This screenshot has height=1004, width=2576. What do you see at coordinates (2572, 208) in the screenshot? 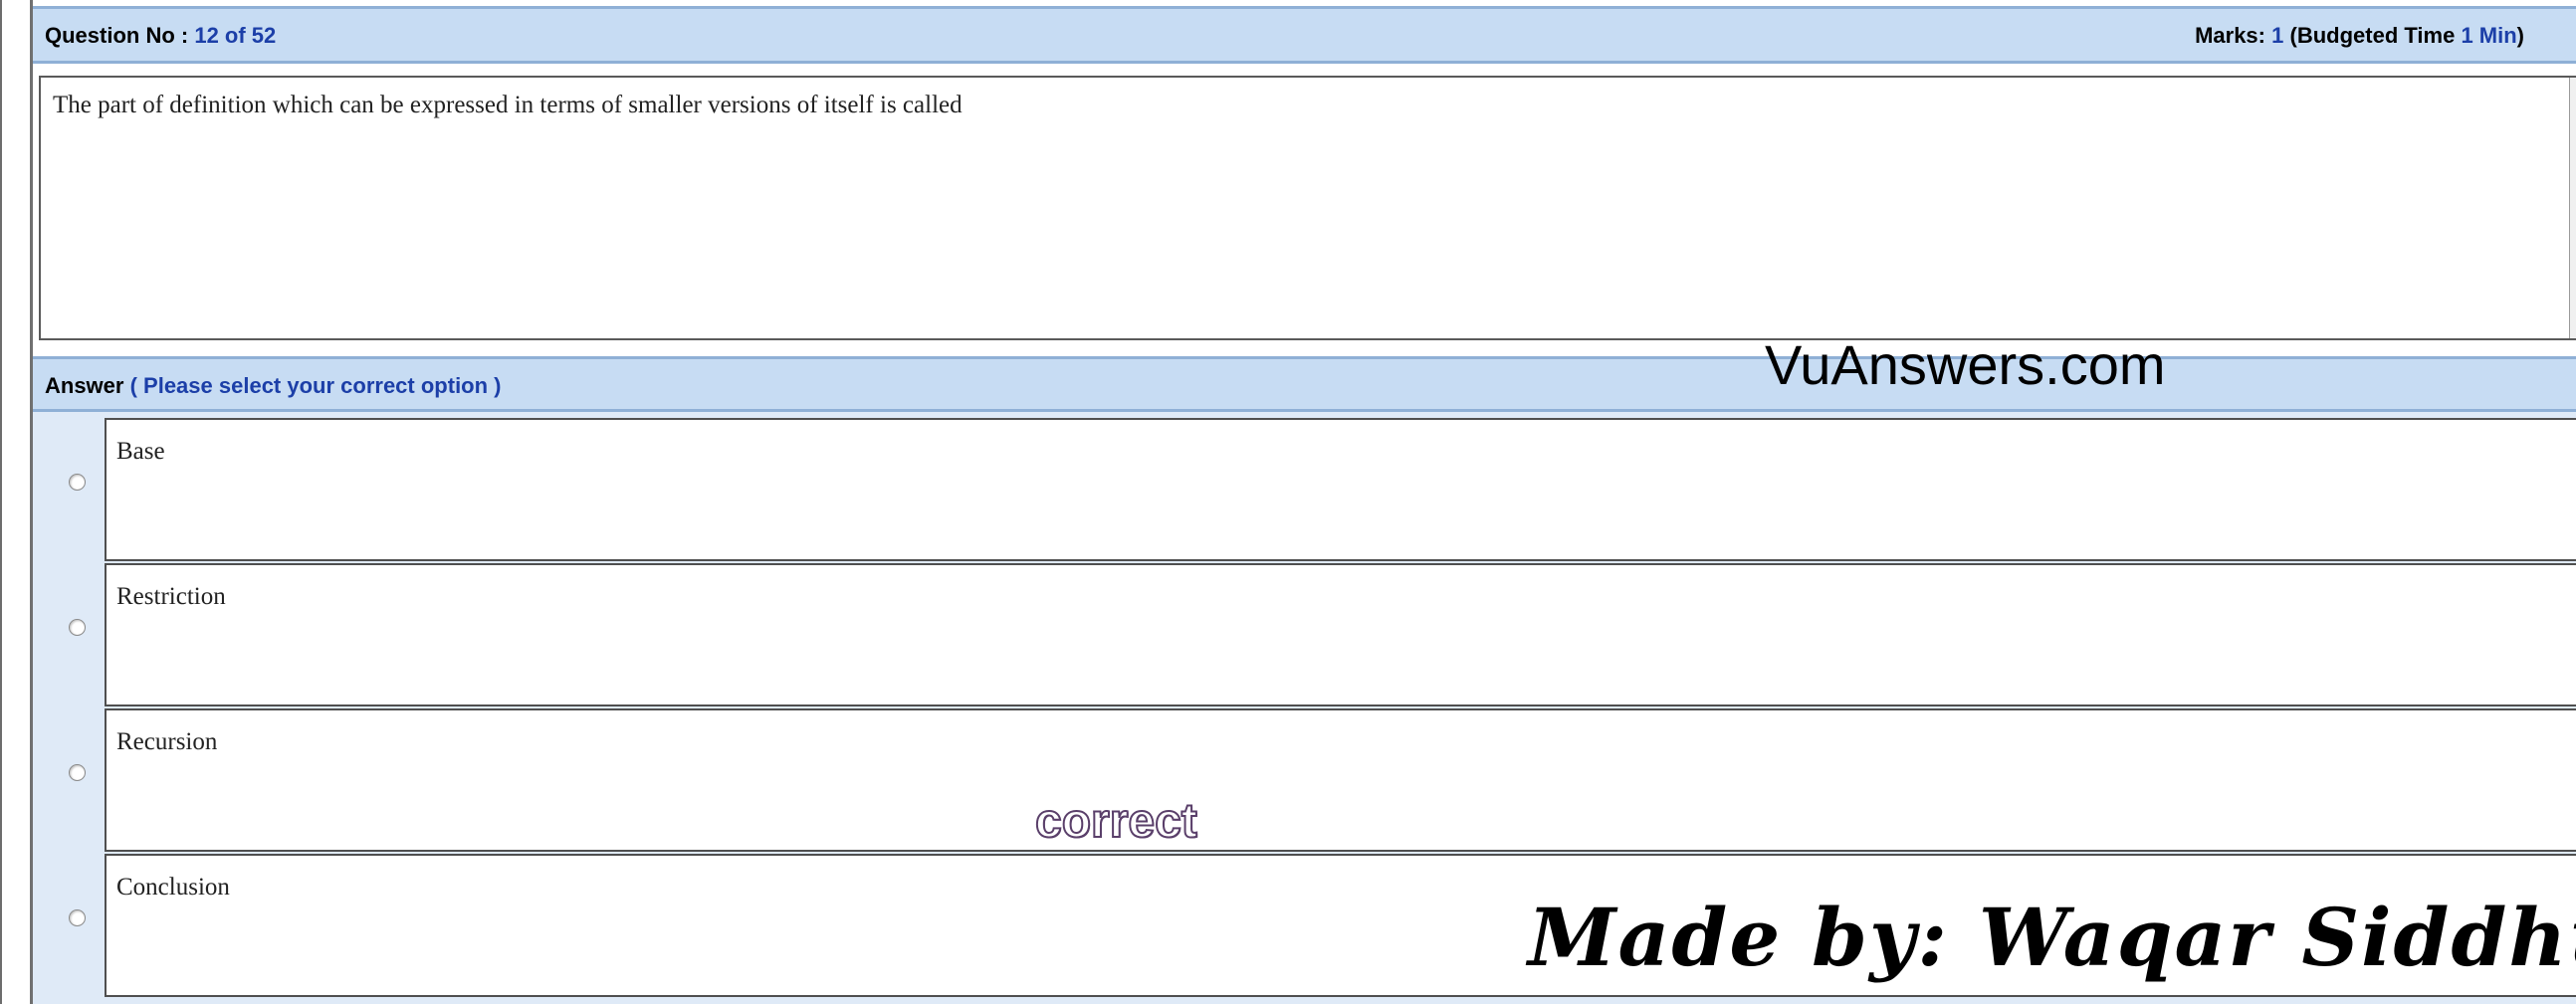
I see `question-scrollbar` at bounding box center [2572, 208].